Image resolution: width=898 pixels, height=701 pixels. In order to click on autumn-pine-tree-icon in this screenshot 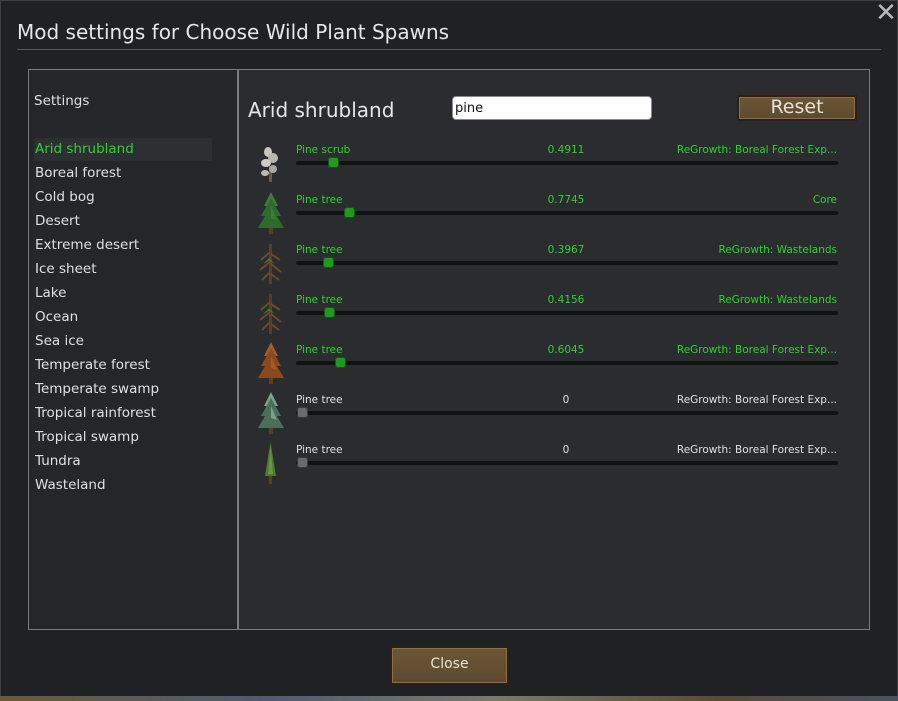, I will do `click(271, 363)`.